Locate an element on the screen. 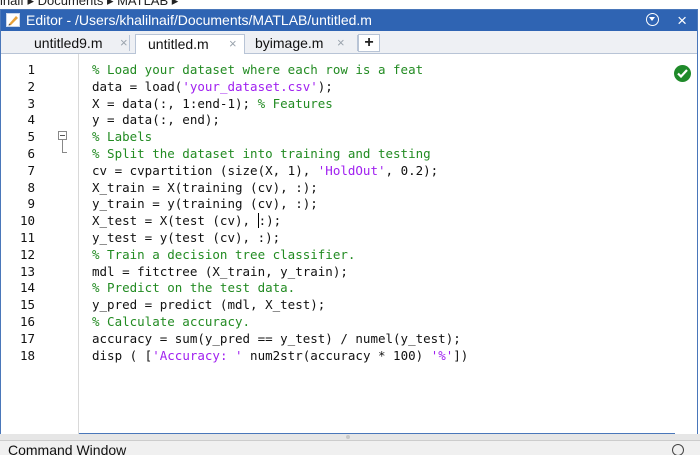 This screenshot has width=700, height=455. code-token: data = load( is located at coordinates (137, 86).